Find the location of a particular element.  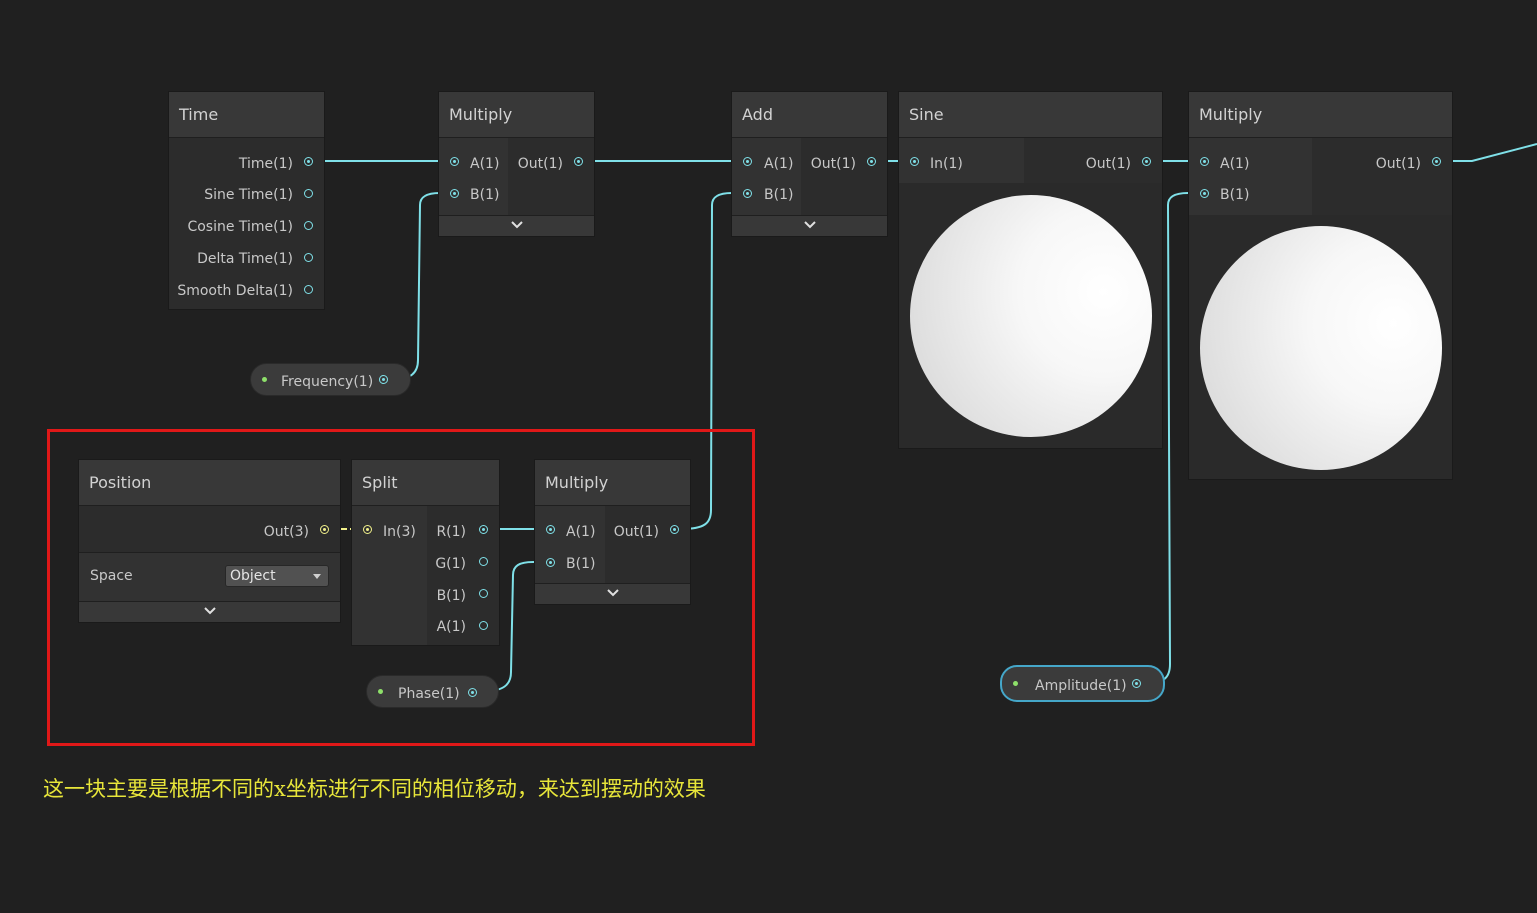

output-delta-time: Delta Time(1) is located at coordinates (245, 259).